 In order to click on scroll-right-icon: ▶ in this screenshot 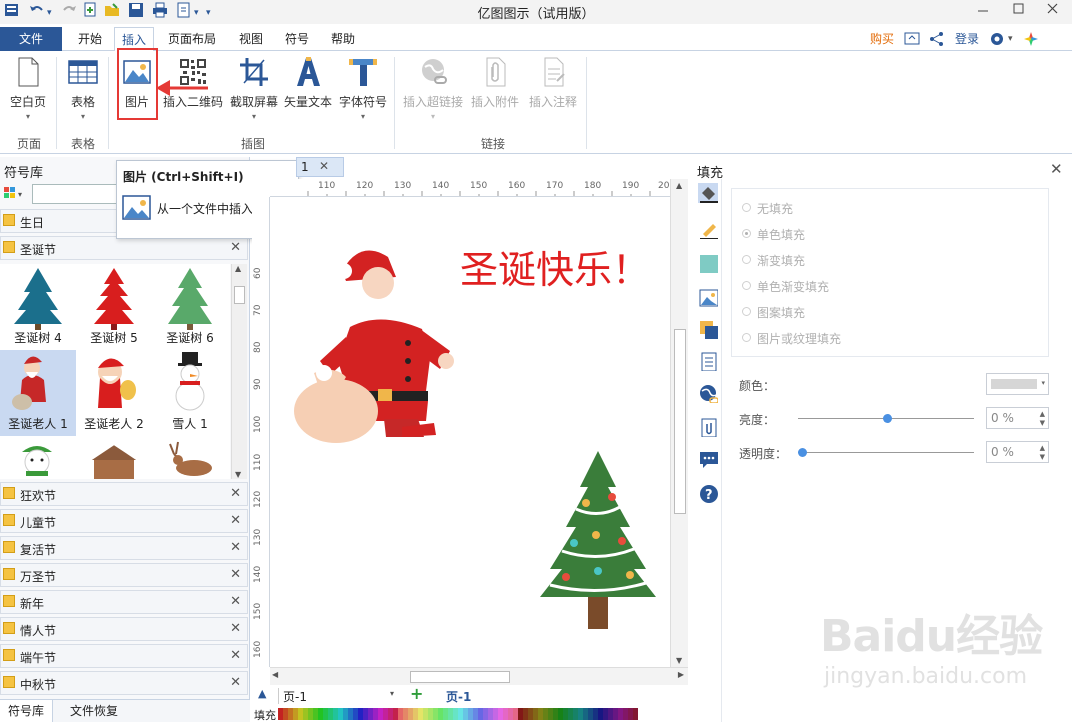, I will do `click(681, 674)`.